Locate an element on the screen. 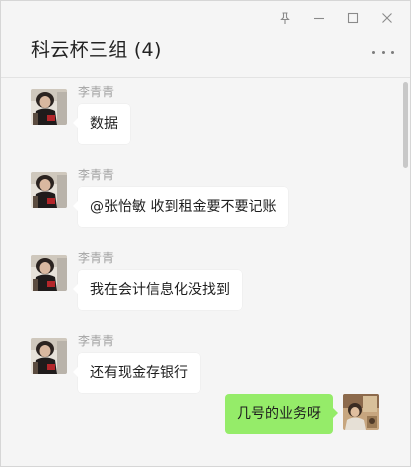  message-item: 李青青 @张怡敏 收到租金要不要记账 is located at coordinates (160, 197).